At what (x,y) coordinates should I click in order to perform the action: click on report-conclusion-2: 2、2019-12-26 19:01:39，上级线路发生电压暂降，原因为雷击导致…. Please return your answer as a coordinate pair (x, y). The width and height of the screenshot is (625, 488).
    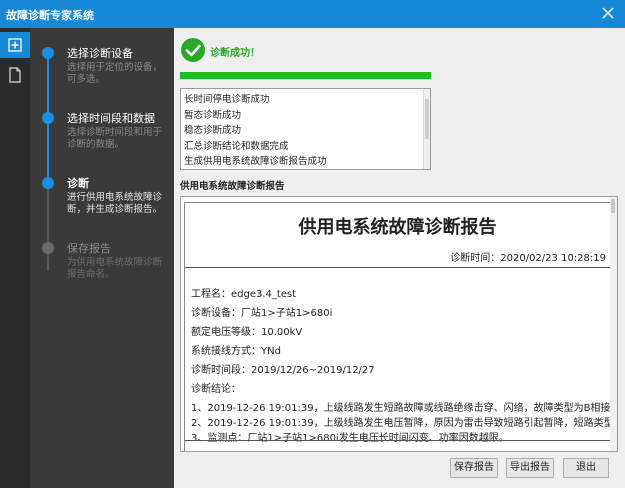
    Looking at the image, I should click on (404, 423).